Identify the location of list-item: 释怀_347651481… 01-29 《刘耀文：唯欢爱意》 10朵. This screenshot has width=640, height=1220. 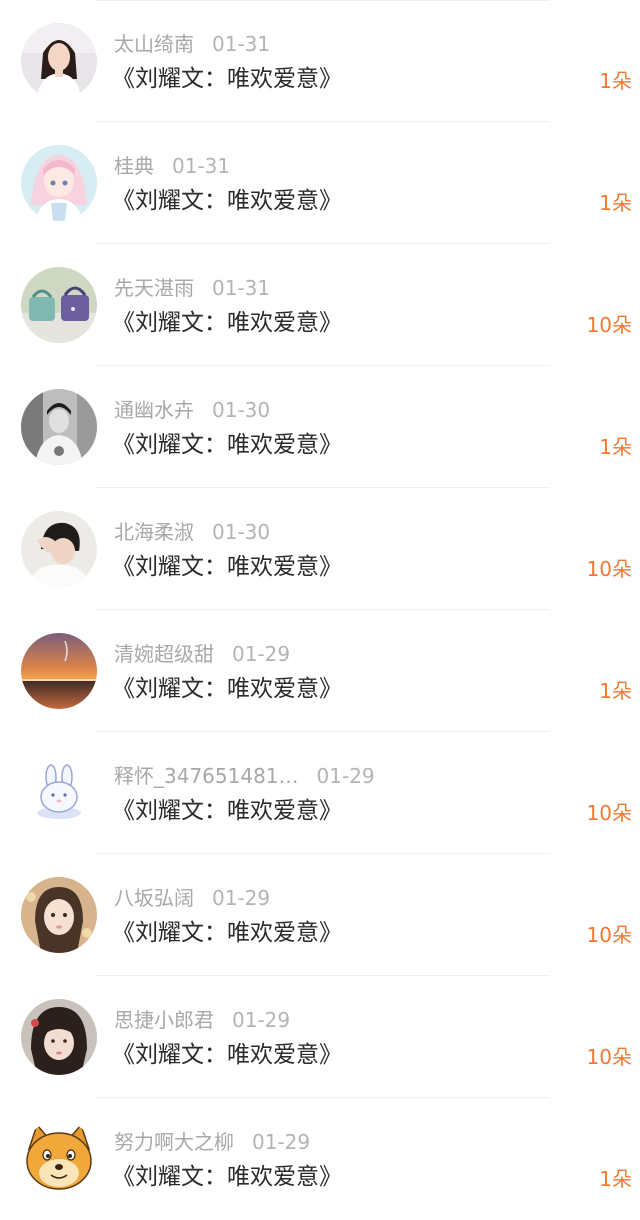
(320, 793).